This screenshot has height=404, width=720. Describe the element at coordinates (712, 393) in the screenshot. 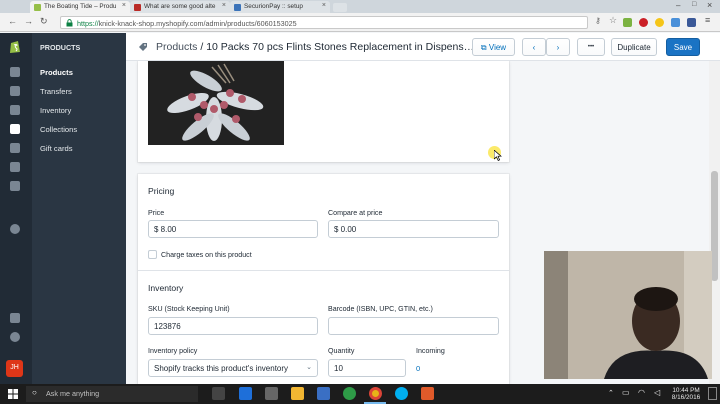

I see `notifications-icon` at that location.